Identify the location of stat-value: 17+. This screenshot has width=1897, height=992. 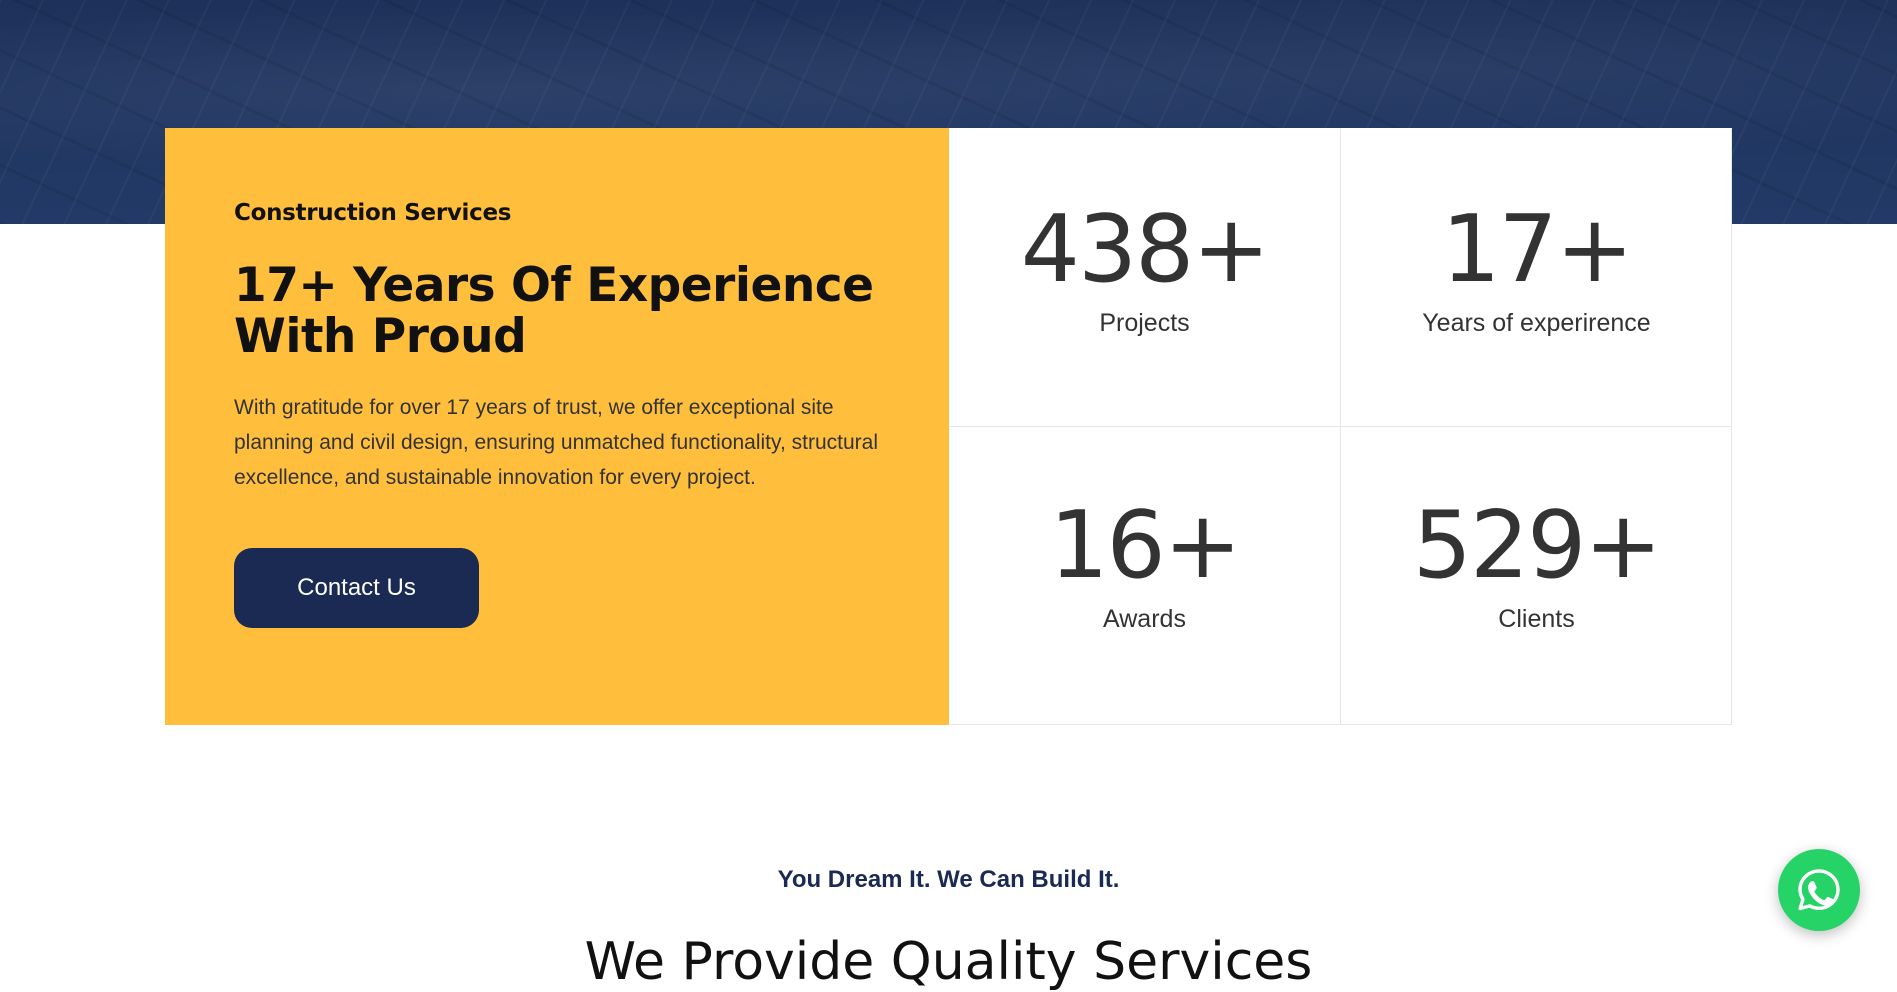
(1537, 249).